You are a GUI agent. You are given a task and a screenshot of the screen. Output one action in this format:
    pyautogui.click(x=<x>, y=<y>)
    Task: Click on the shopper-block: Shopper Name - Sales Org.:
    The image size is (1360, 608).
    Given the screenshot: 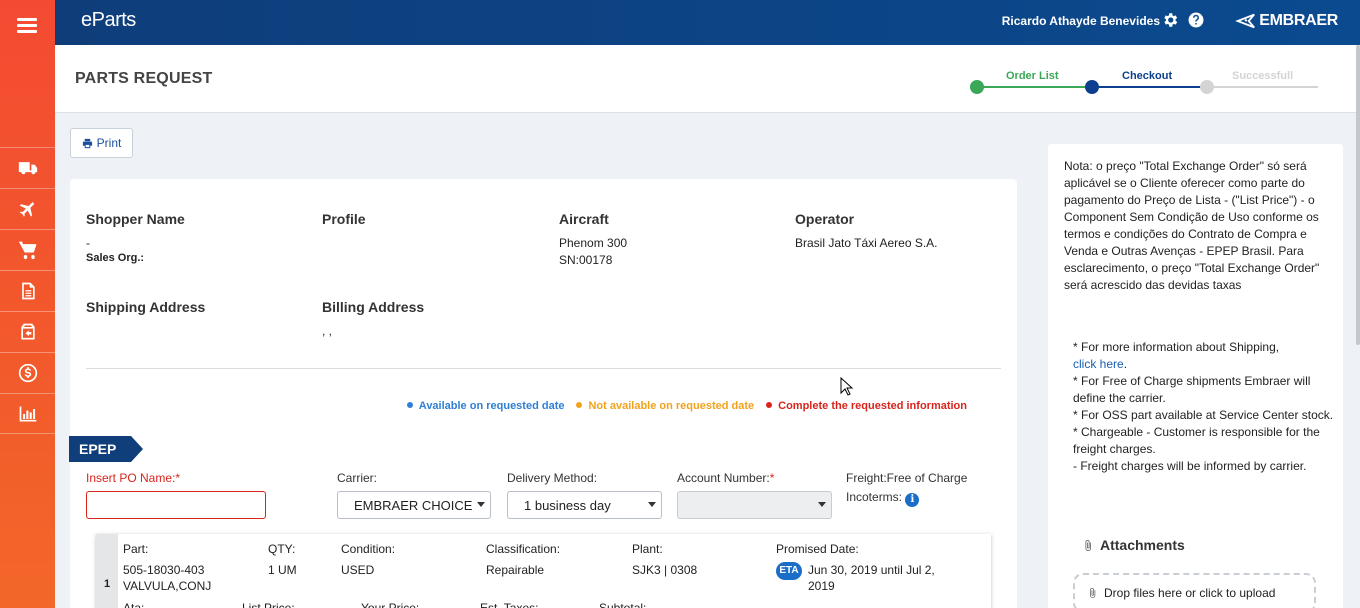 What is the action you would take?
    pyautogui.click(x=135, y=237)
    